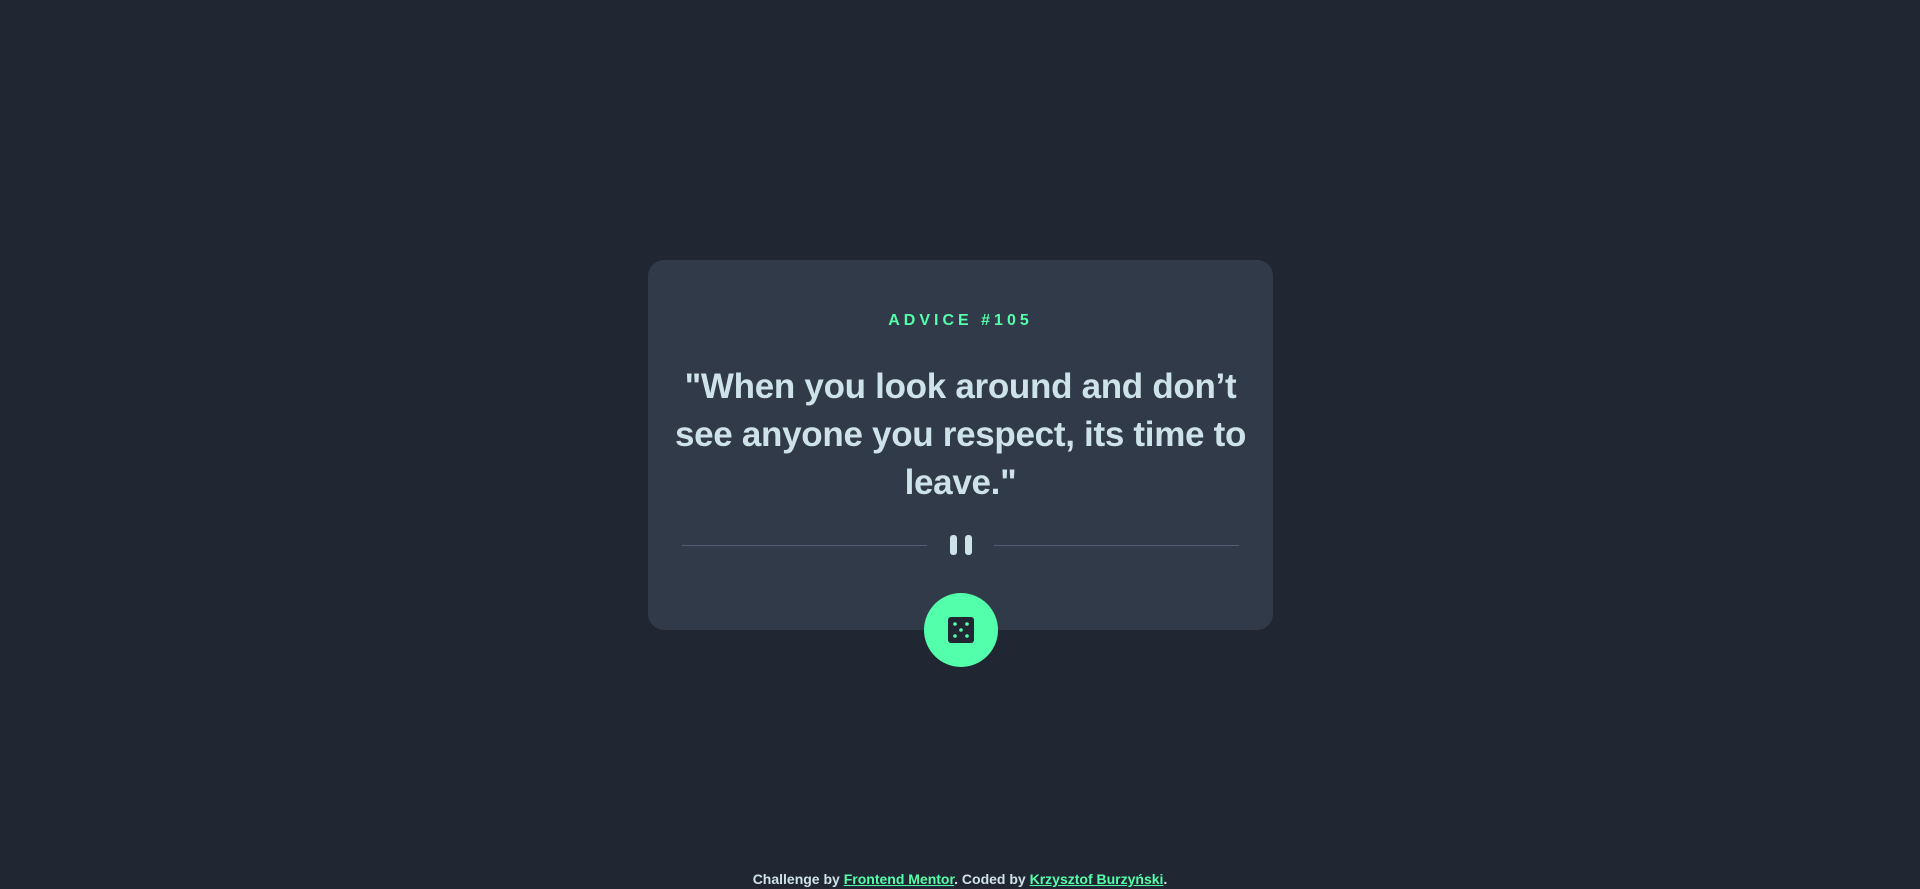 The image size is (1920, 889). I want to click on divider-line-left, so click(804, 545).